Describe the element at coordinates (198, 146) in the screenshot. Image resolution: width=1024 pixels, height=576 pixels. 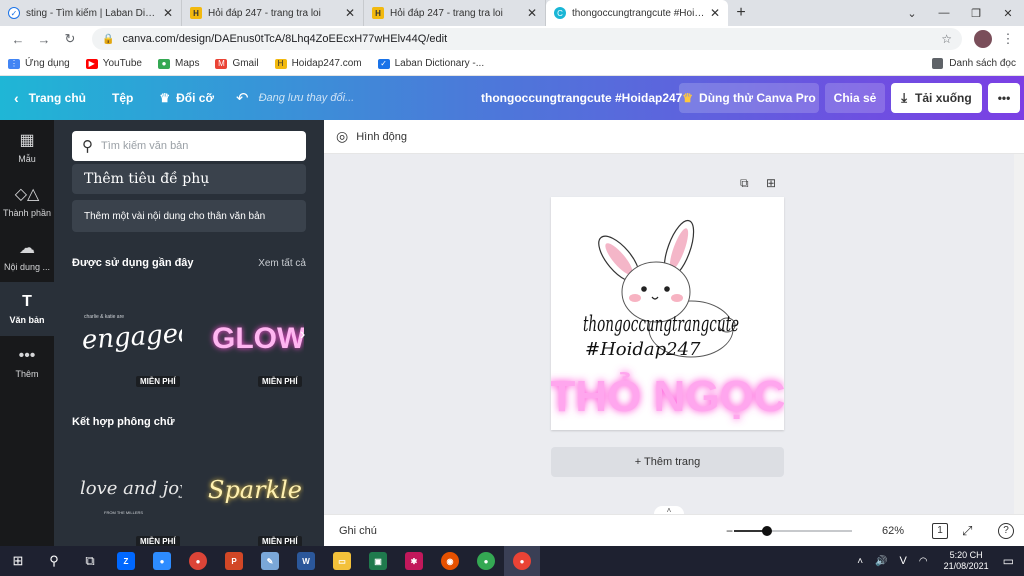
I see `search-input` at that location.